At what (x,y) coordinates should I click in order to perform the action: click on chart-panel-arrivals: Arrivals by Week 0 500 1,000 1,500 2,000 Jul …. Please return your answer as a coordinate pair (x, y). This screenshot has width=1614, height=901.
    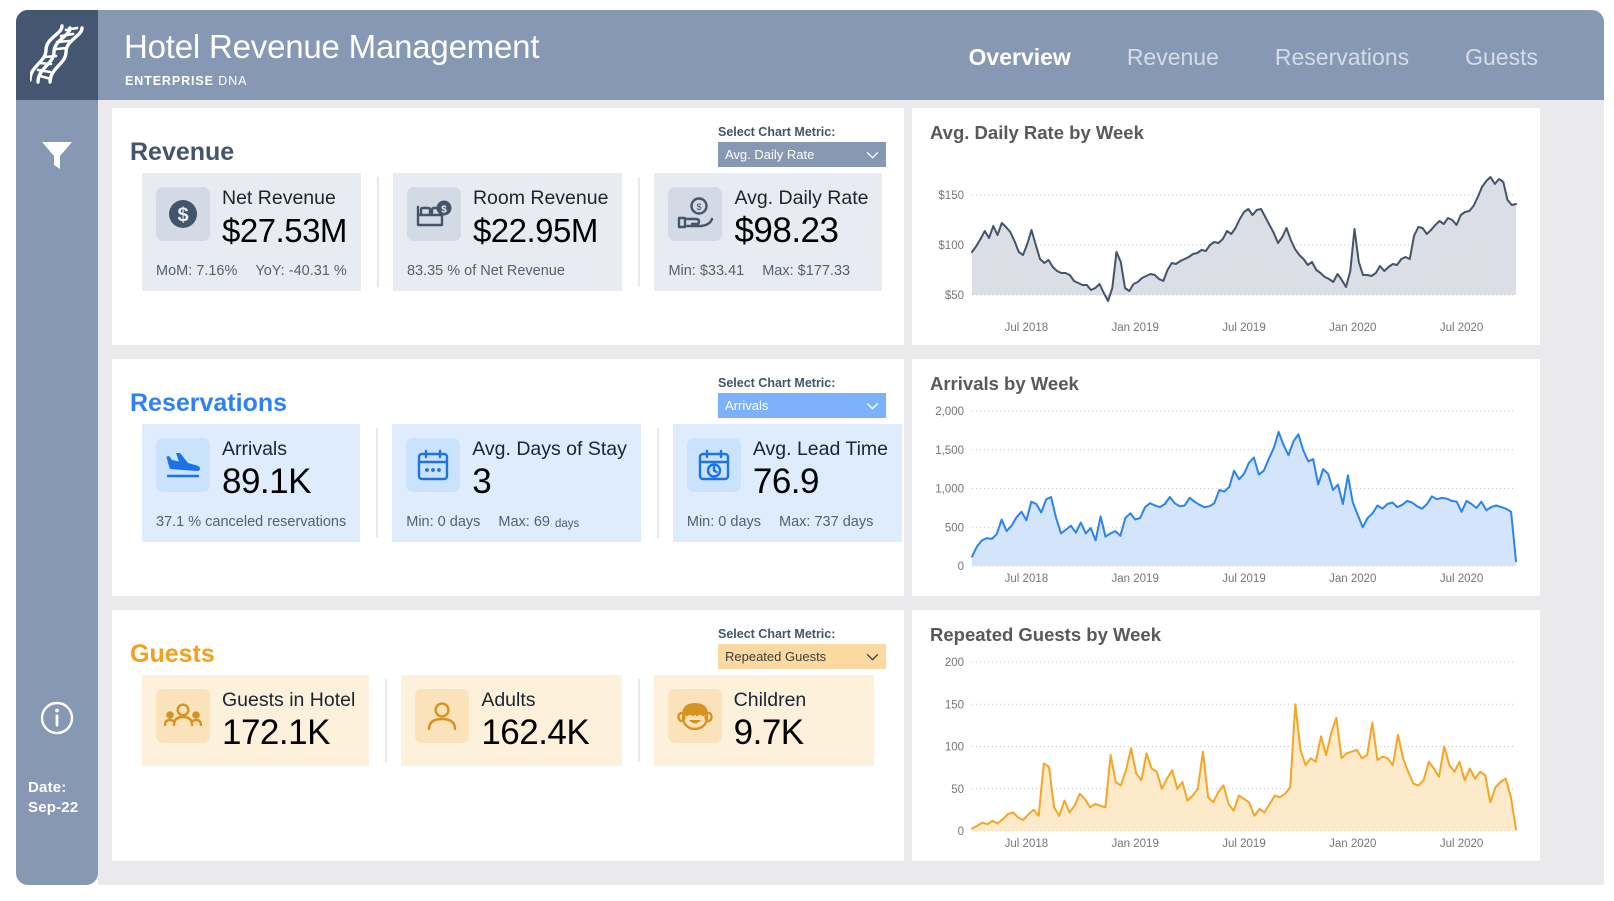
    Looking at the image, I should click on (1226, 477).